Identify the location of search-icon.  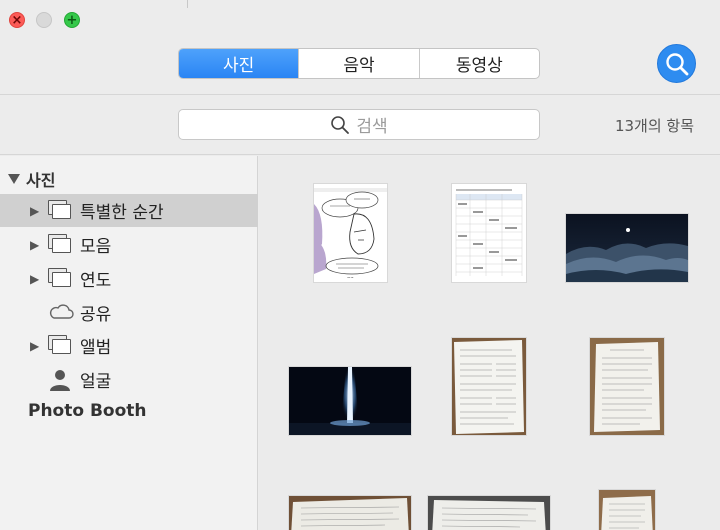
(676, 63).